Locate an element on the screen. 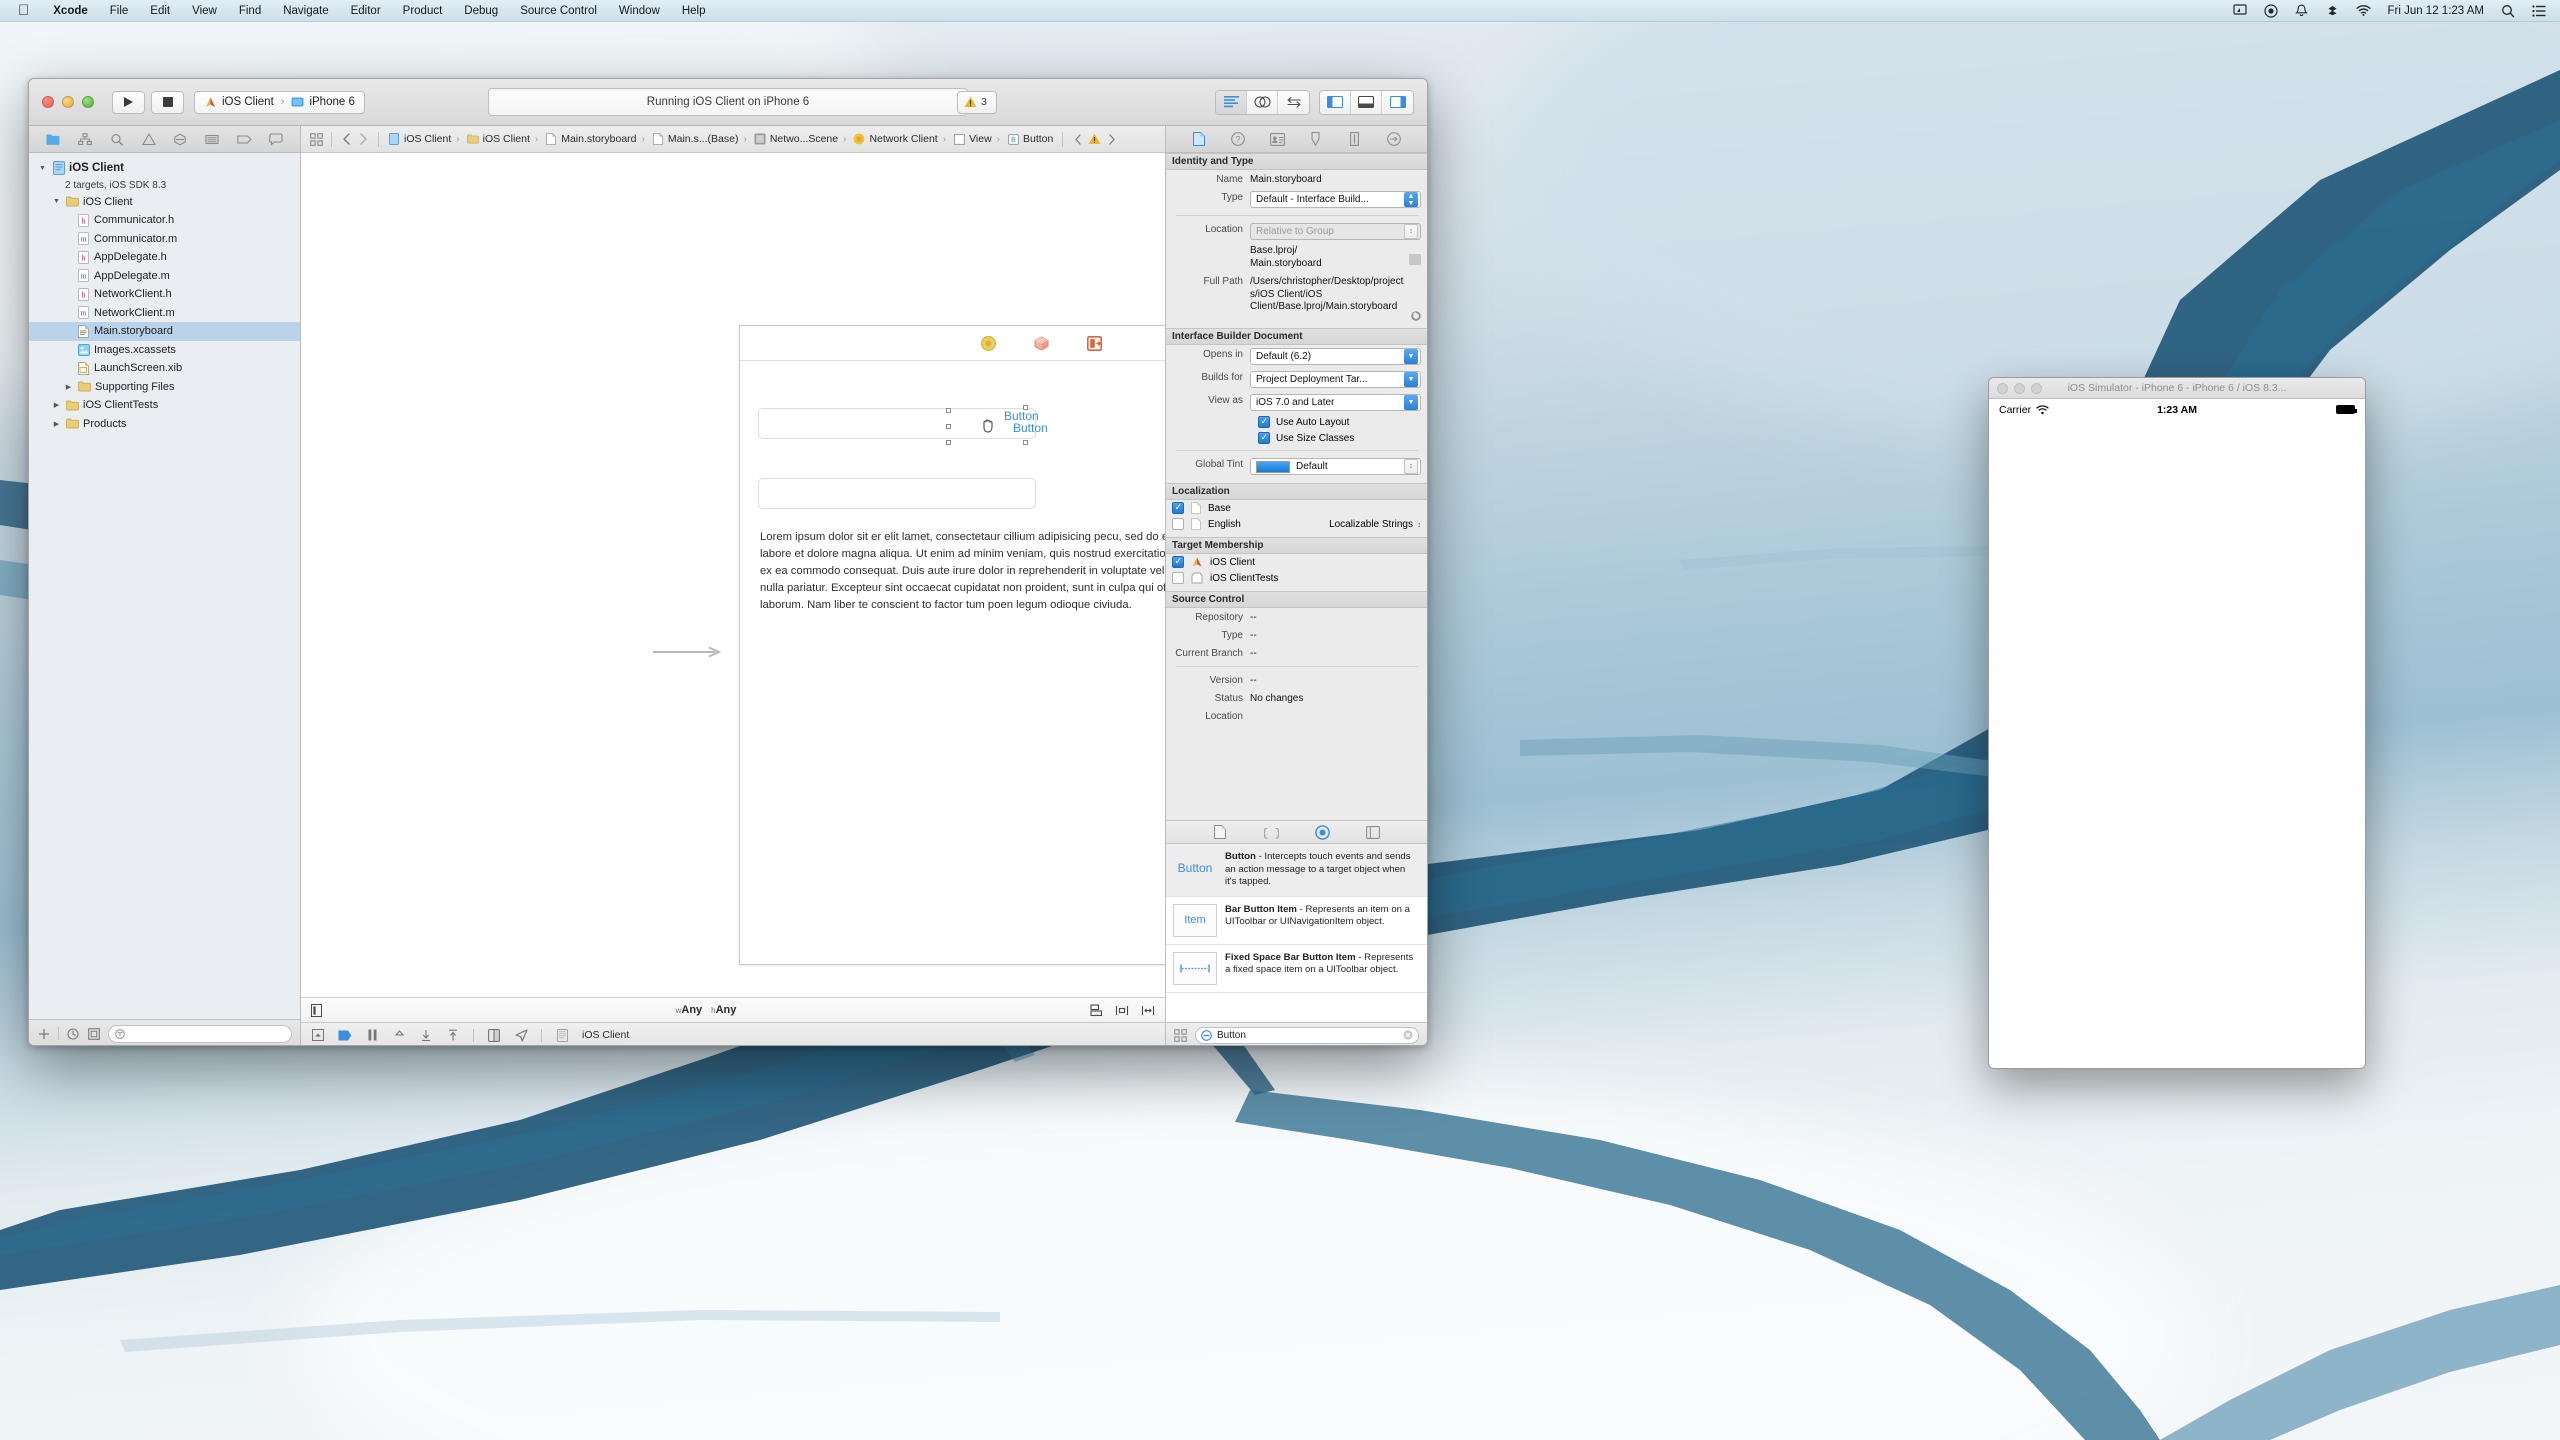 The width and height of the screenshot is (2560, 1440). disclosure-triangle-icon: ▶ is located at coordinates (56, 424).